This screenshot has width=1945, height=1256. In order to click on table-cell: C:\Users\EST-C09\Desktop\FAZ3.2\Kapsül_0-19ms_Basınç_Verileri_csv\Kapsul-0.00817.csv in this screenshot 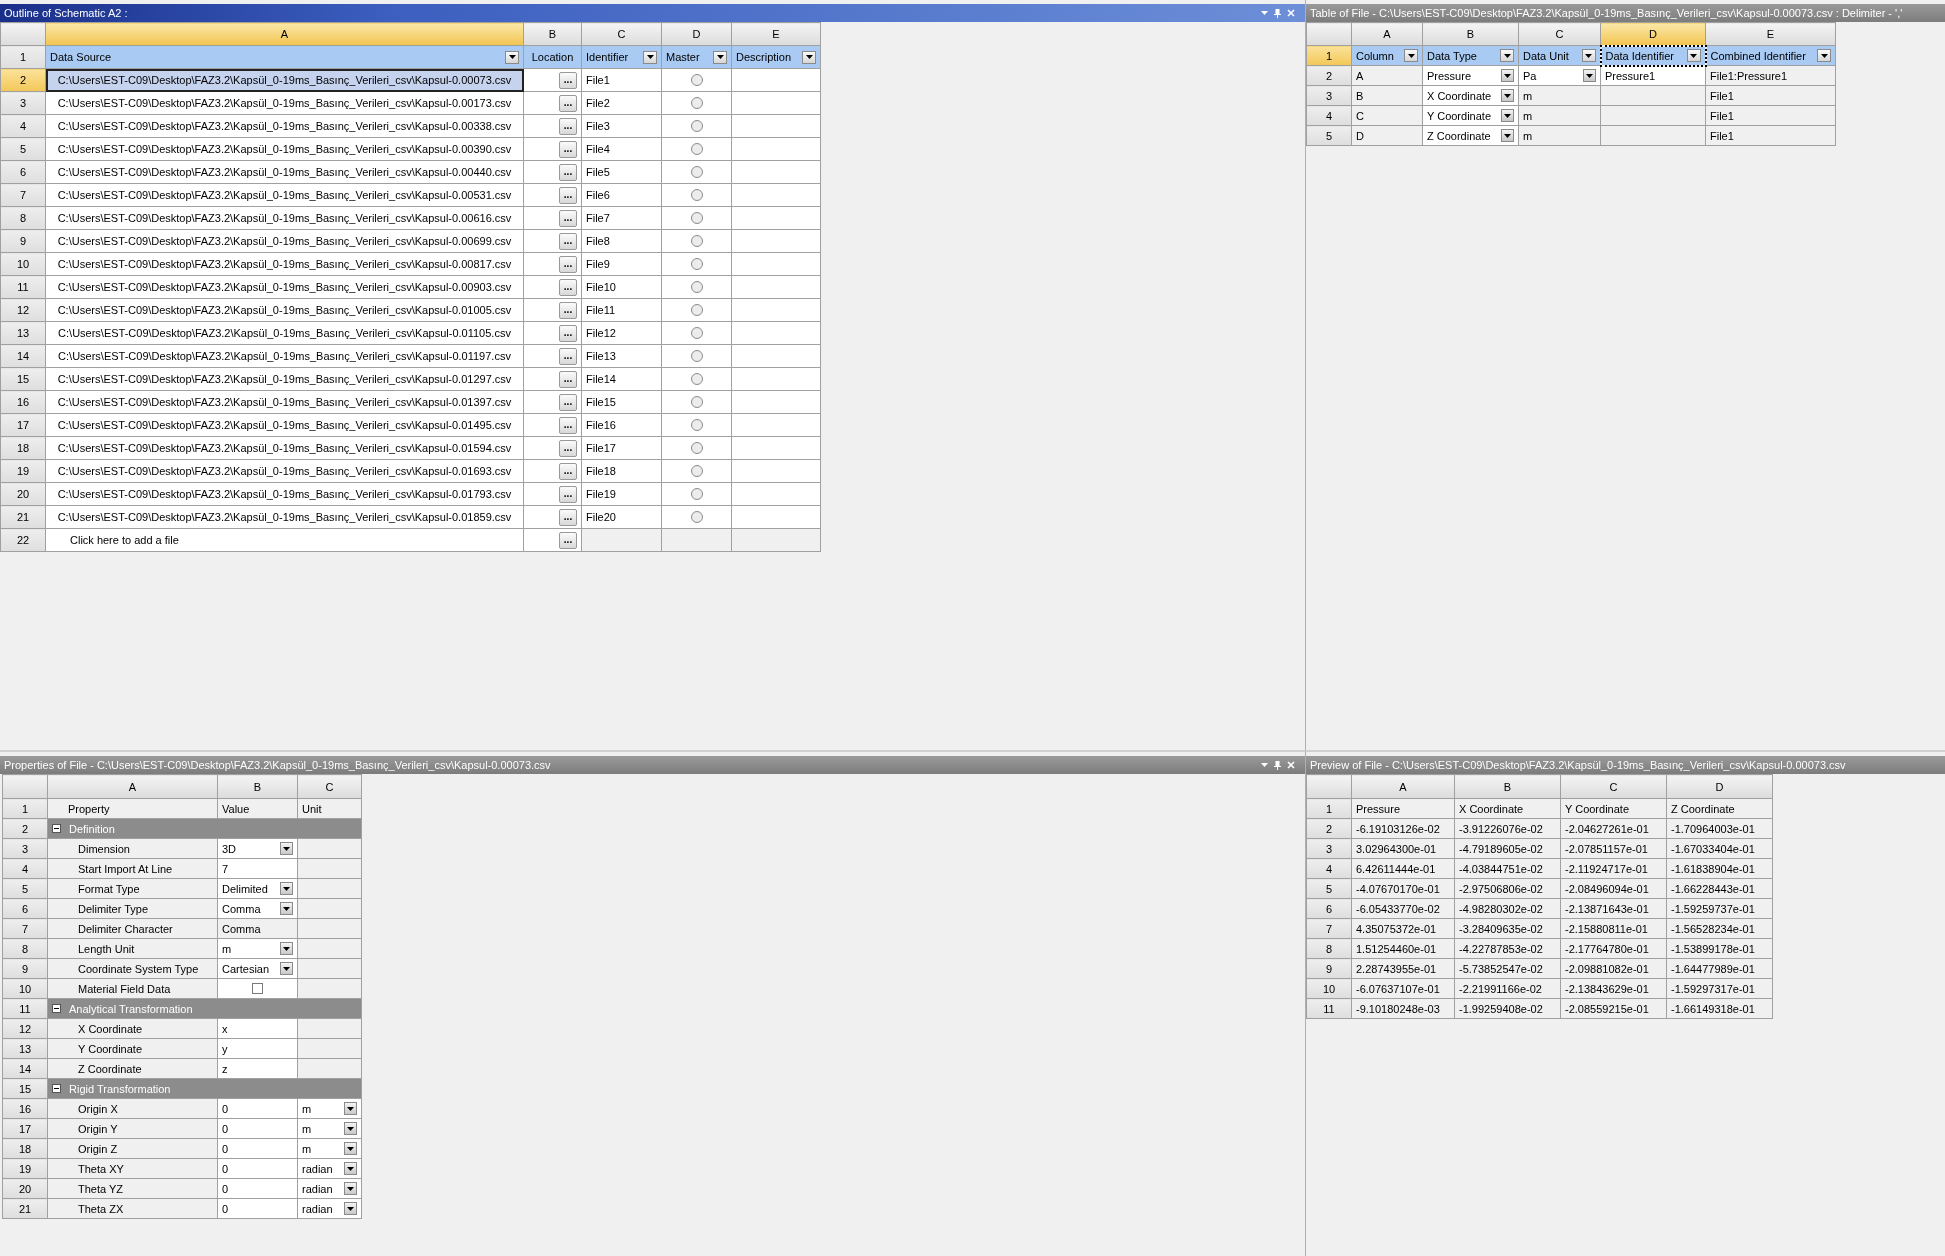, I will do `click(284, 264)`.